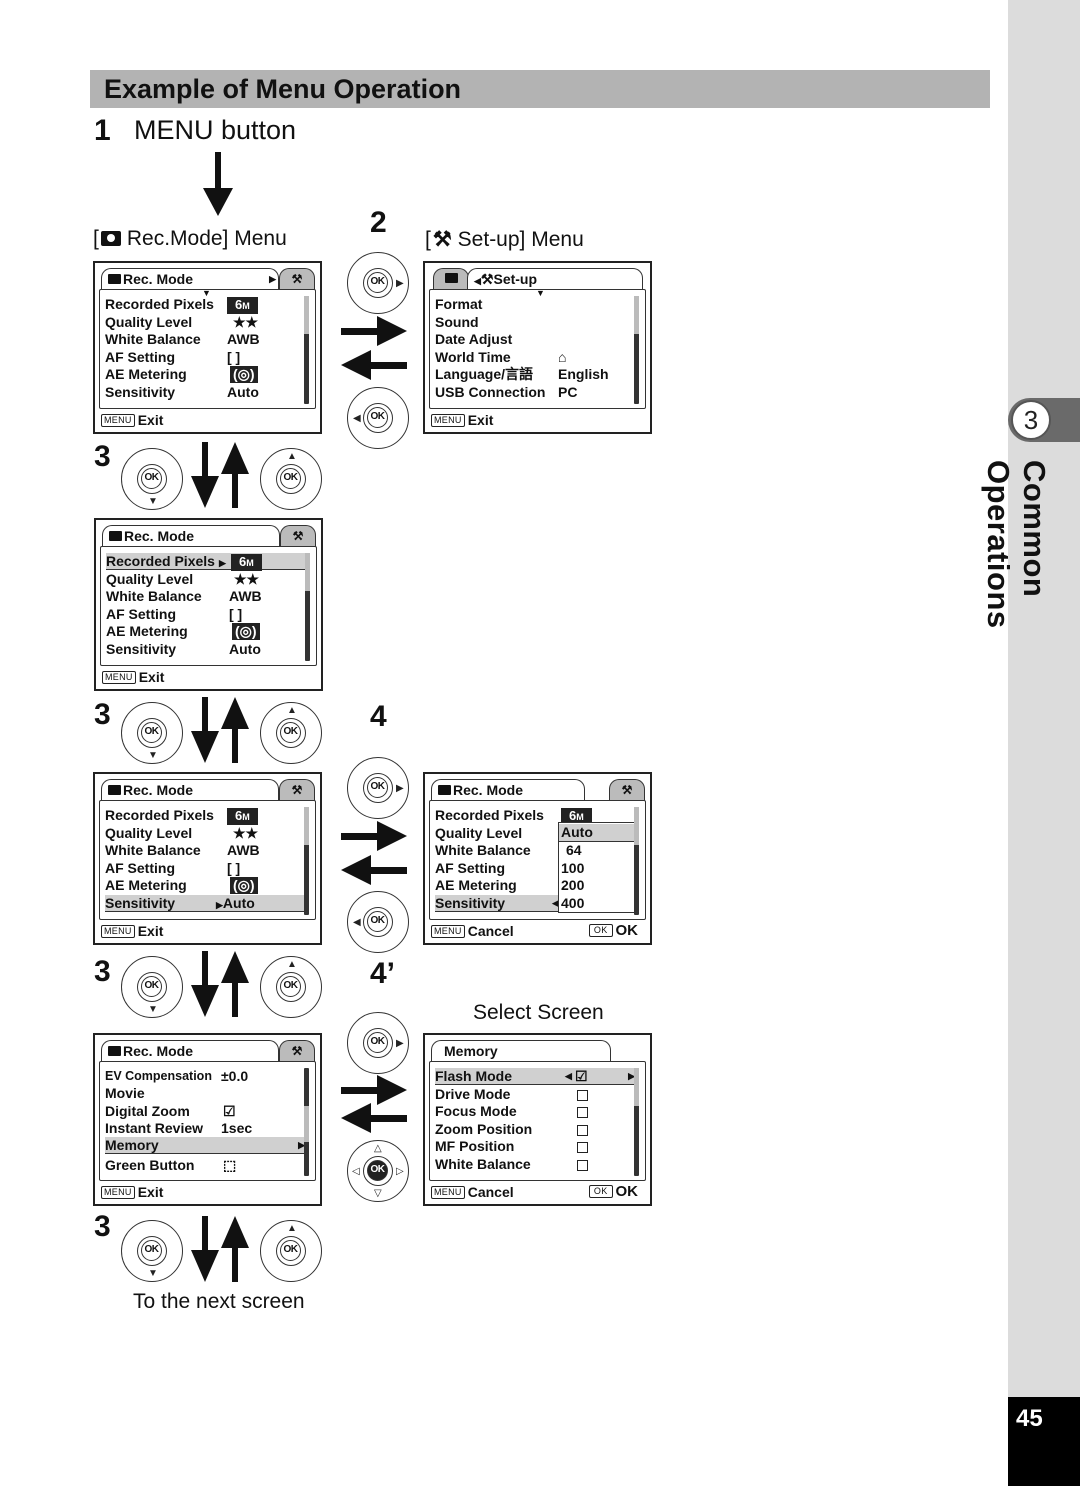 This screenshot has height=1486, width=1080. I want to click on menu-row: EV Compensation, so click(158, 1076).